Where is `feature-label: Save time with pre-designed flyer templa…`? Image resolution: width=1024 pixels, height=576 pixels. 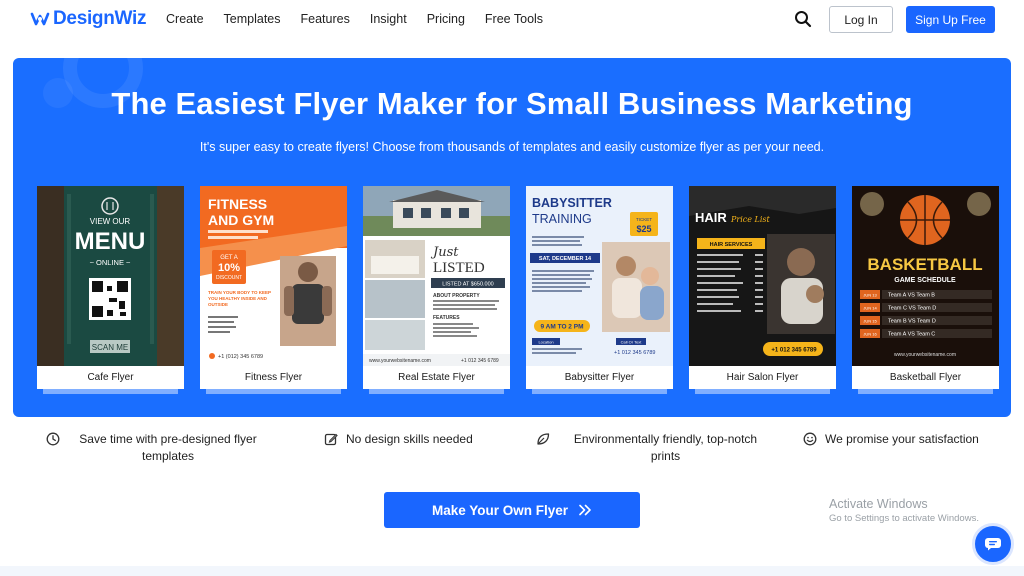 feature-label: Save time with pre-designed flyer templa… is located at coordinates (168, 447).